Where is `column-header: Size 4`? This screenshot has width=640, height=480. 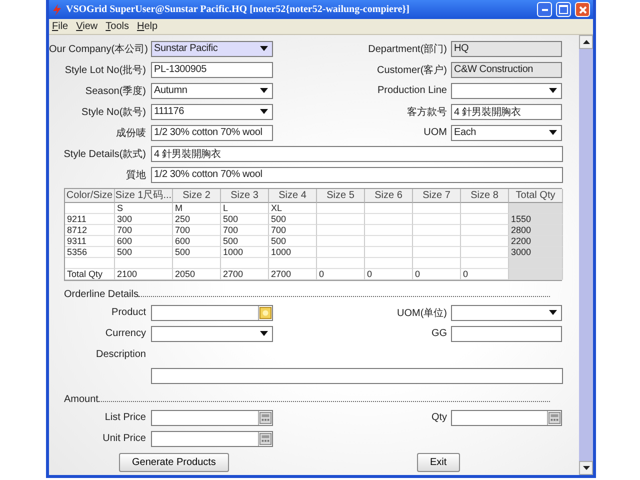
column-header: Size 4 is located at coordinates (293, 196).